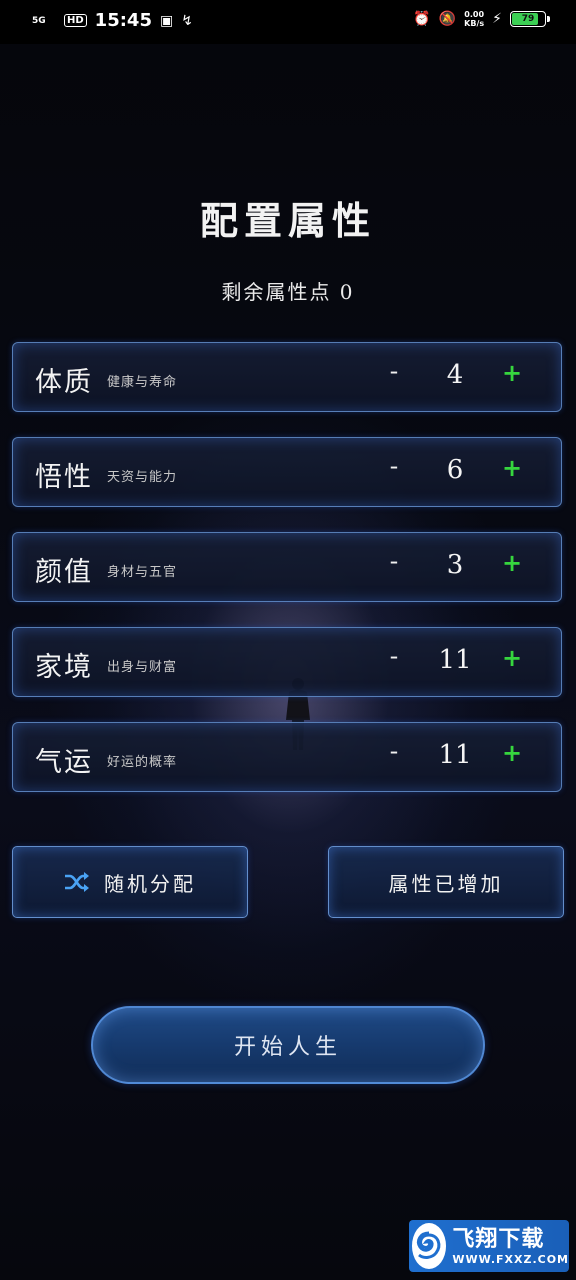  I want to click on charging-icon: ⚡, so click(497, 19).